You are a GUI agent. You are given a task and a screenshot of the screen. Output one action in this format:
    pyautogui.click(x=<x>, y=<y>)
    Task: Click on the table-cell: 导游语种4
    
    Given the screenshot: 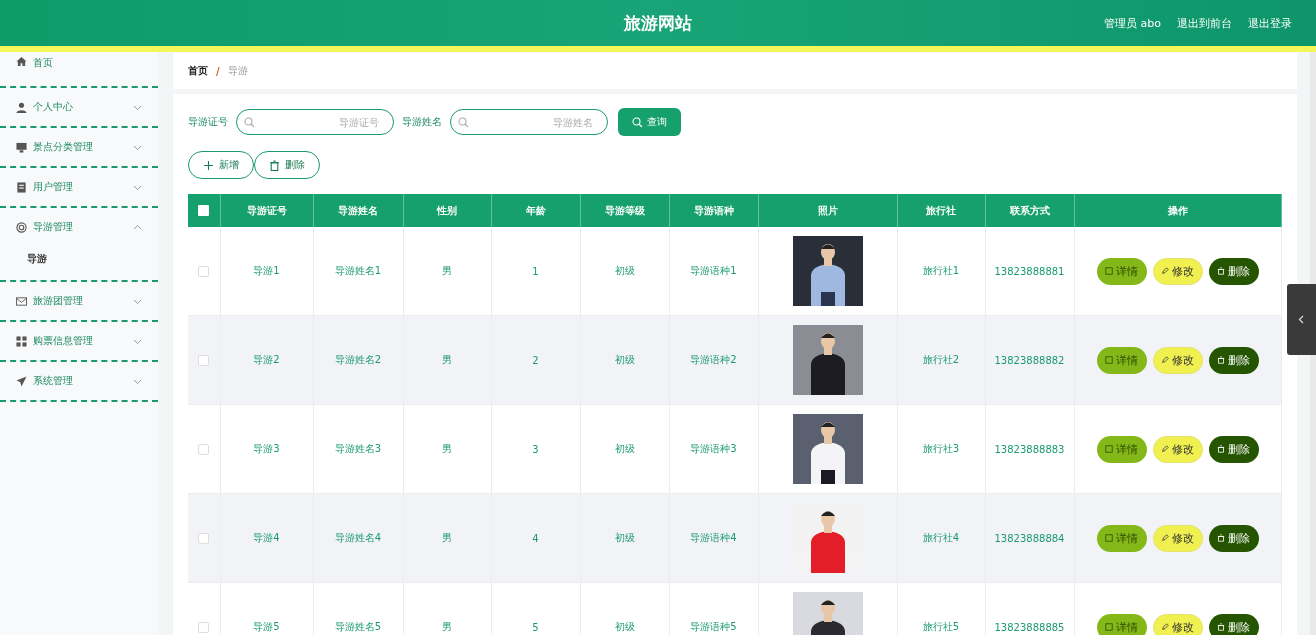 What is the action you would take?
    pyautogui.click(x=713, y=537)
    